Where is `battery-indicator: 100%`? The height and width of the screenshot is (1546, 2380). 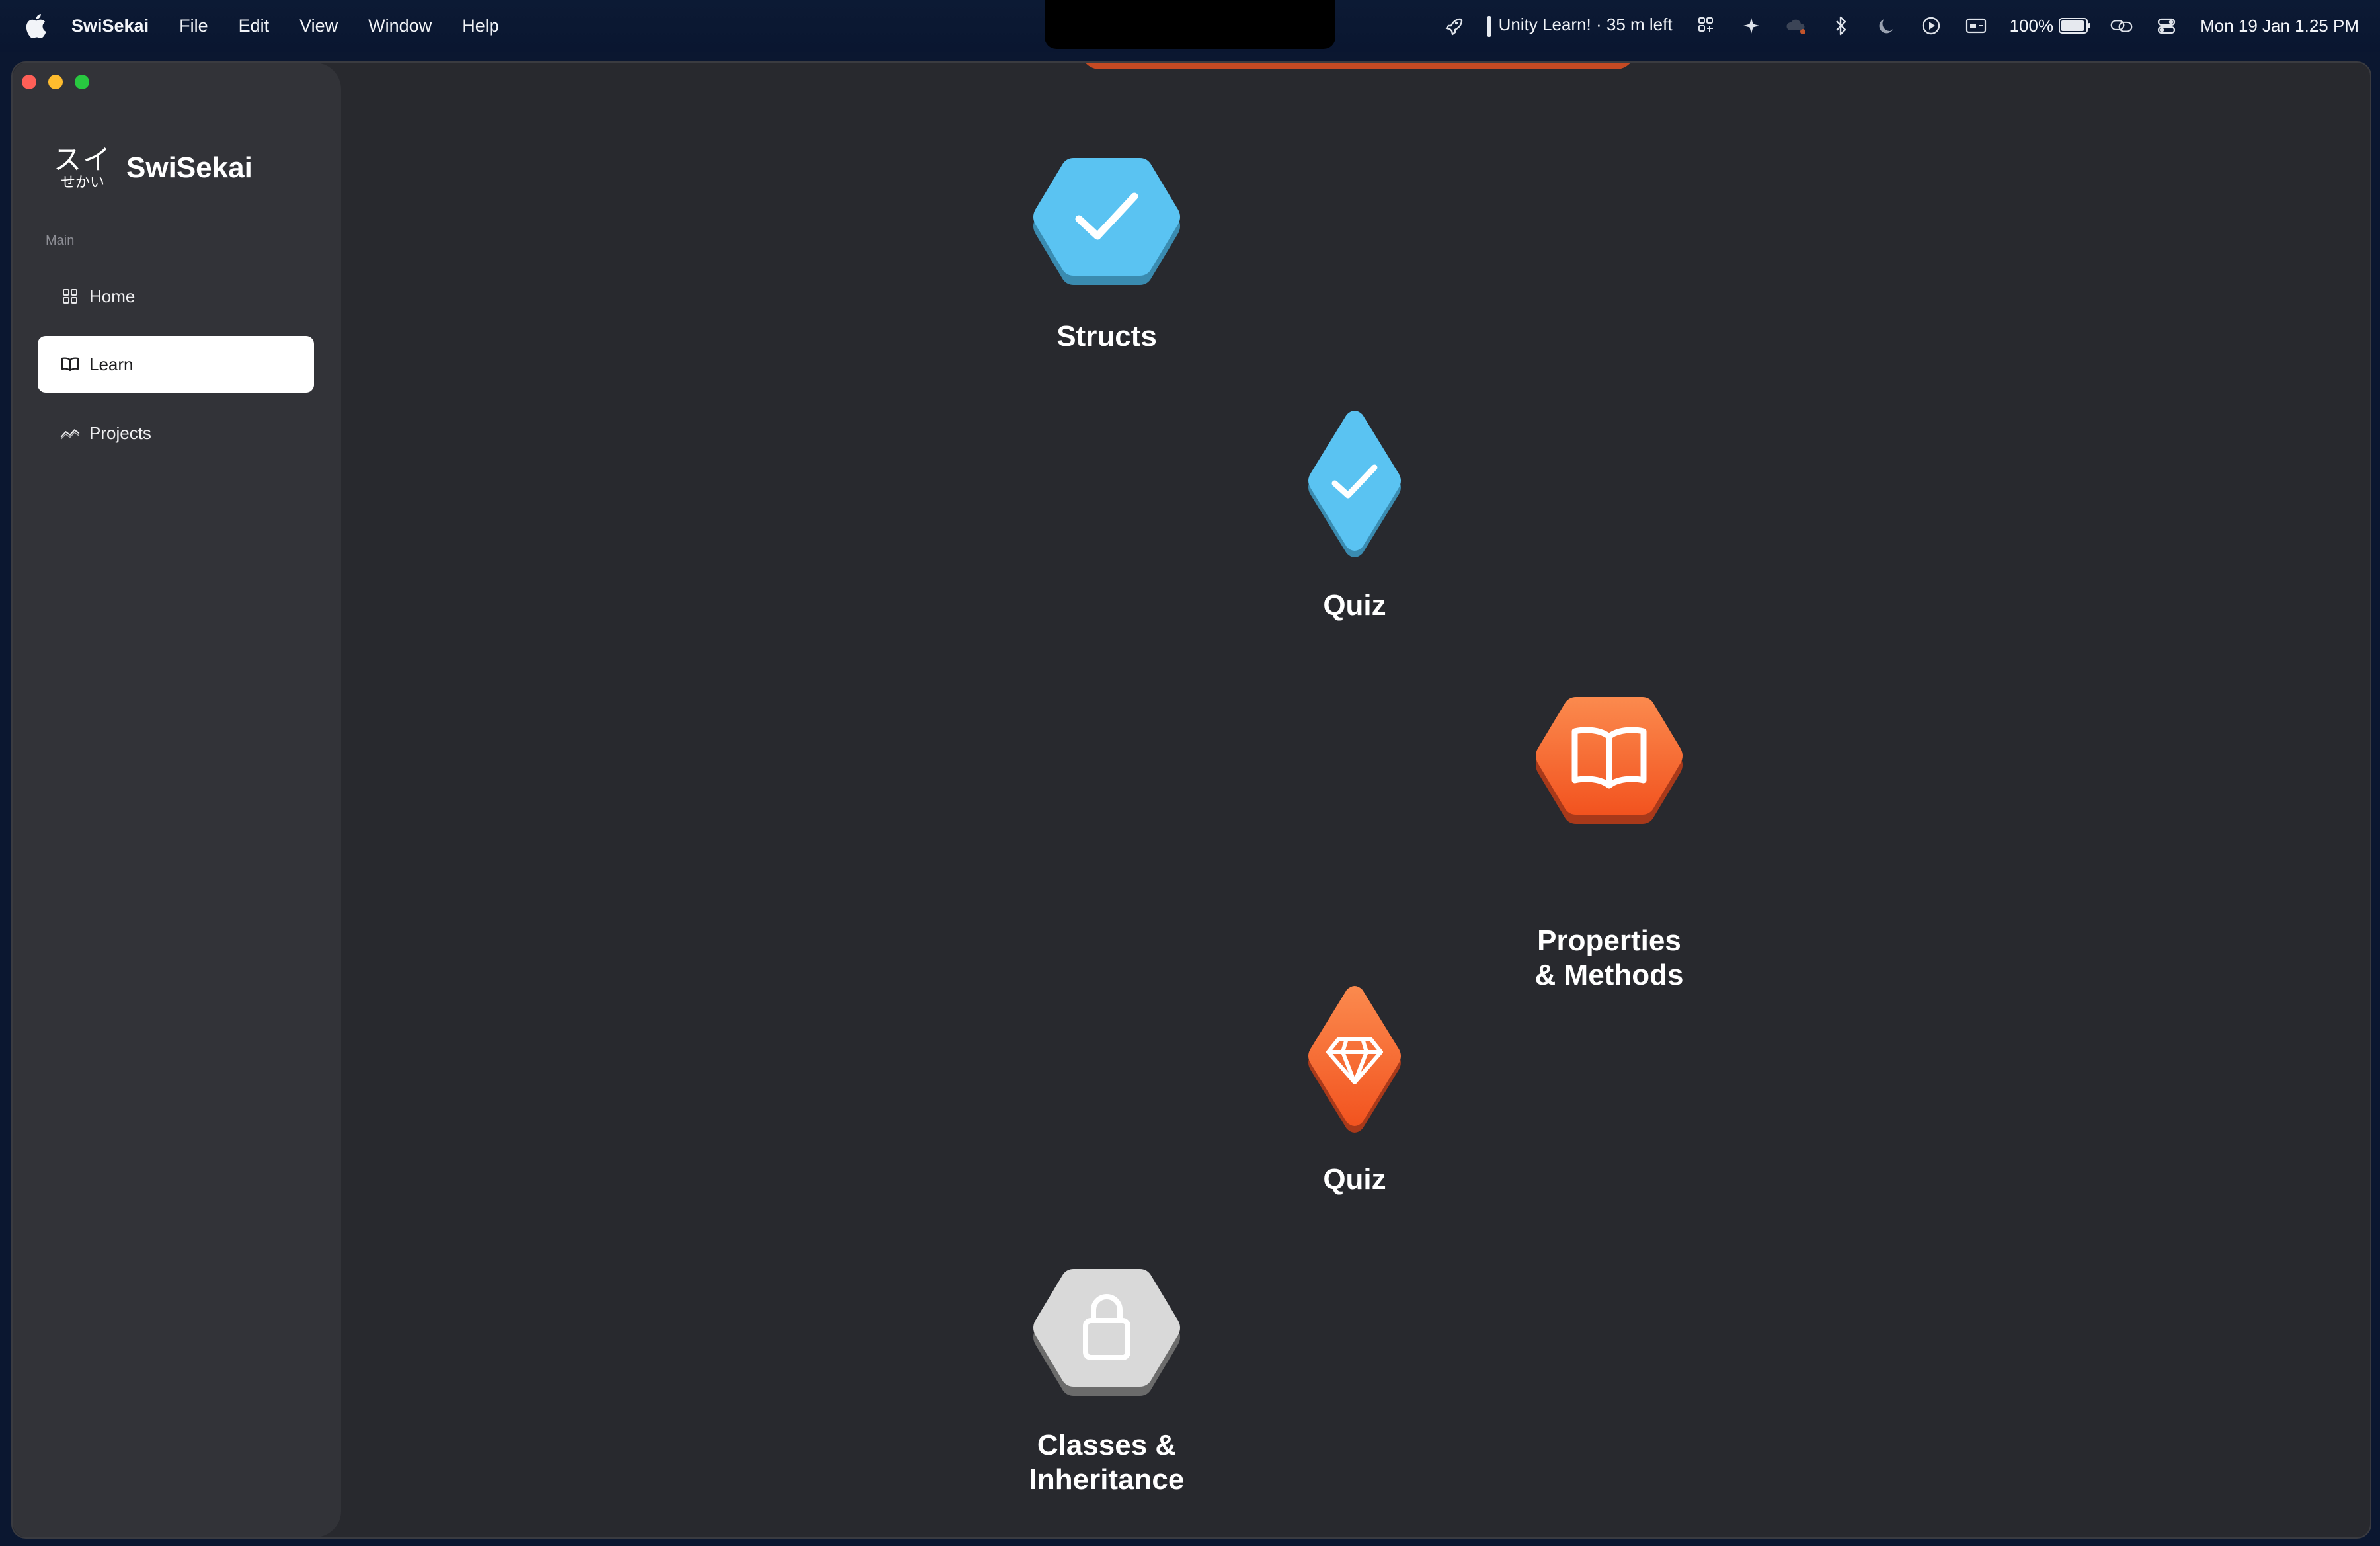 battery-indicator: 100% is located at coordinates (2050, 25).